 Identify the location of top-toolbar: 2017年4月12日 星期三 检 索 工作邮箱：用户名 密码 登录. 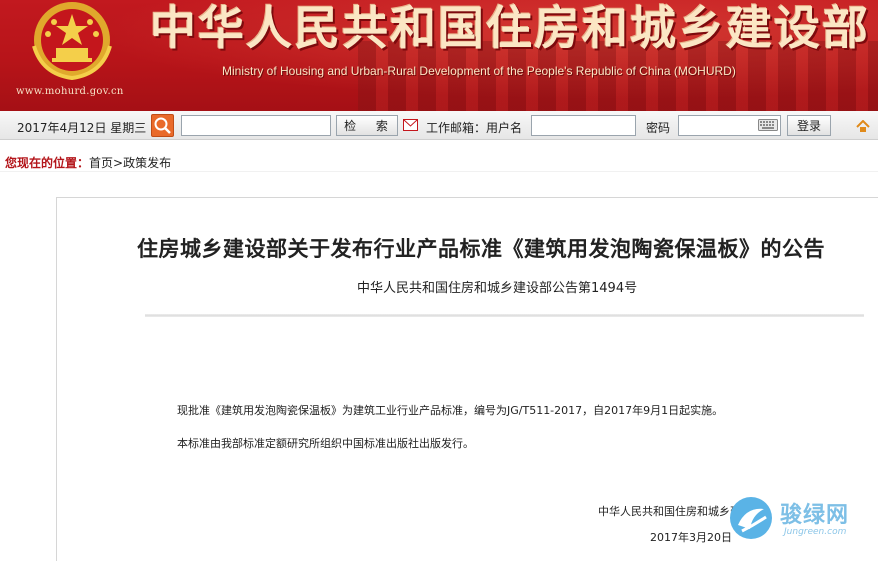
(439, 125).